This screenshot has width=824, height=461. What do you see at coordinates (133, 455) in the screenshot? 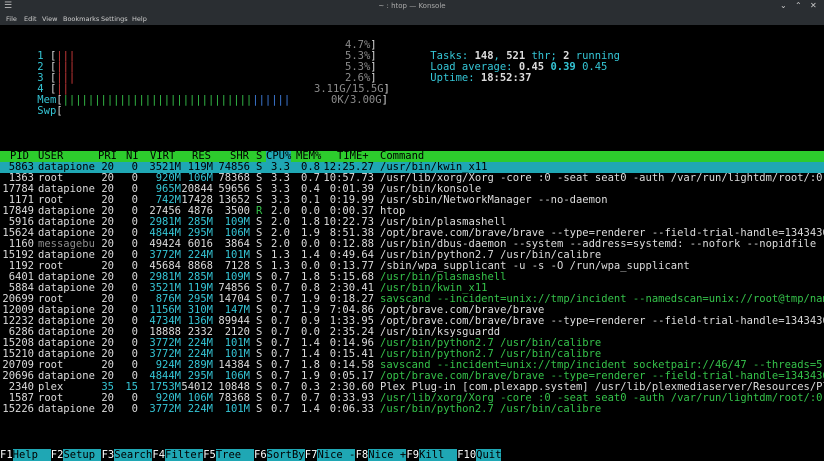
I see `fkey-label: Search` at bounding box center [133, 455].